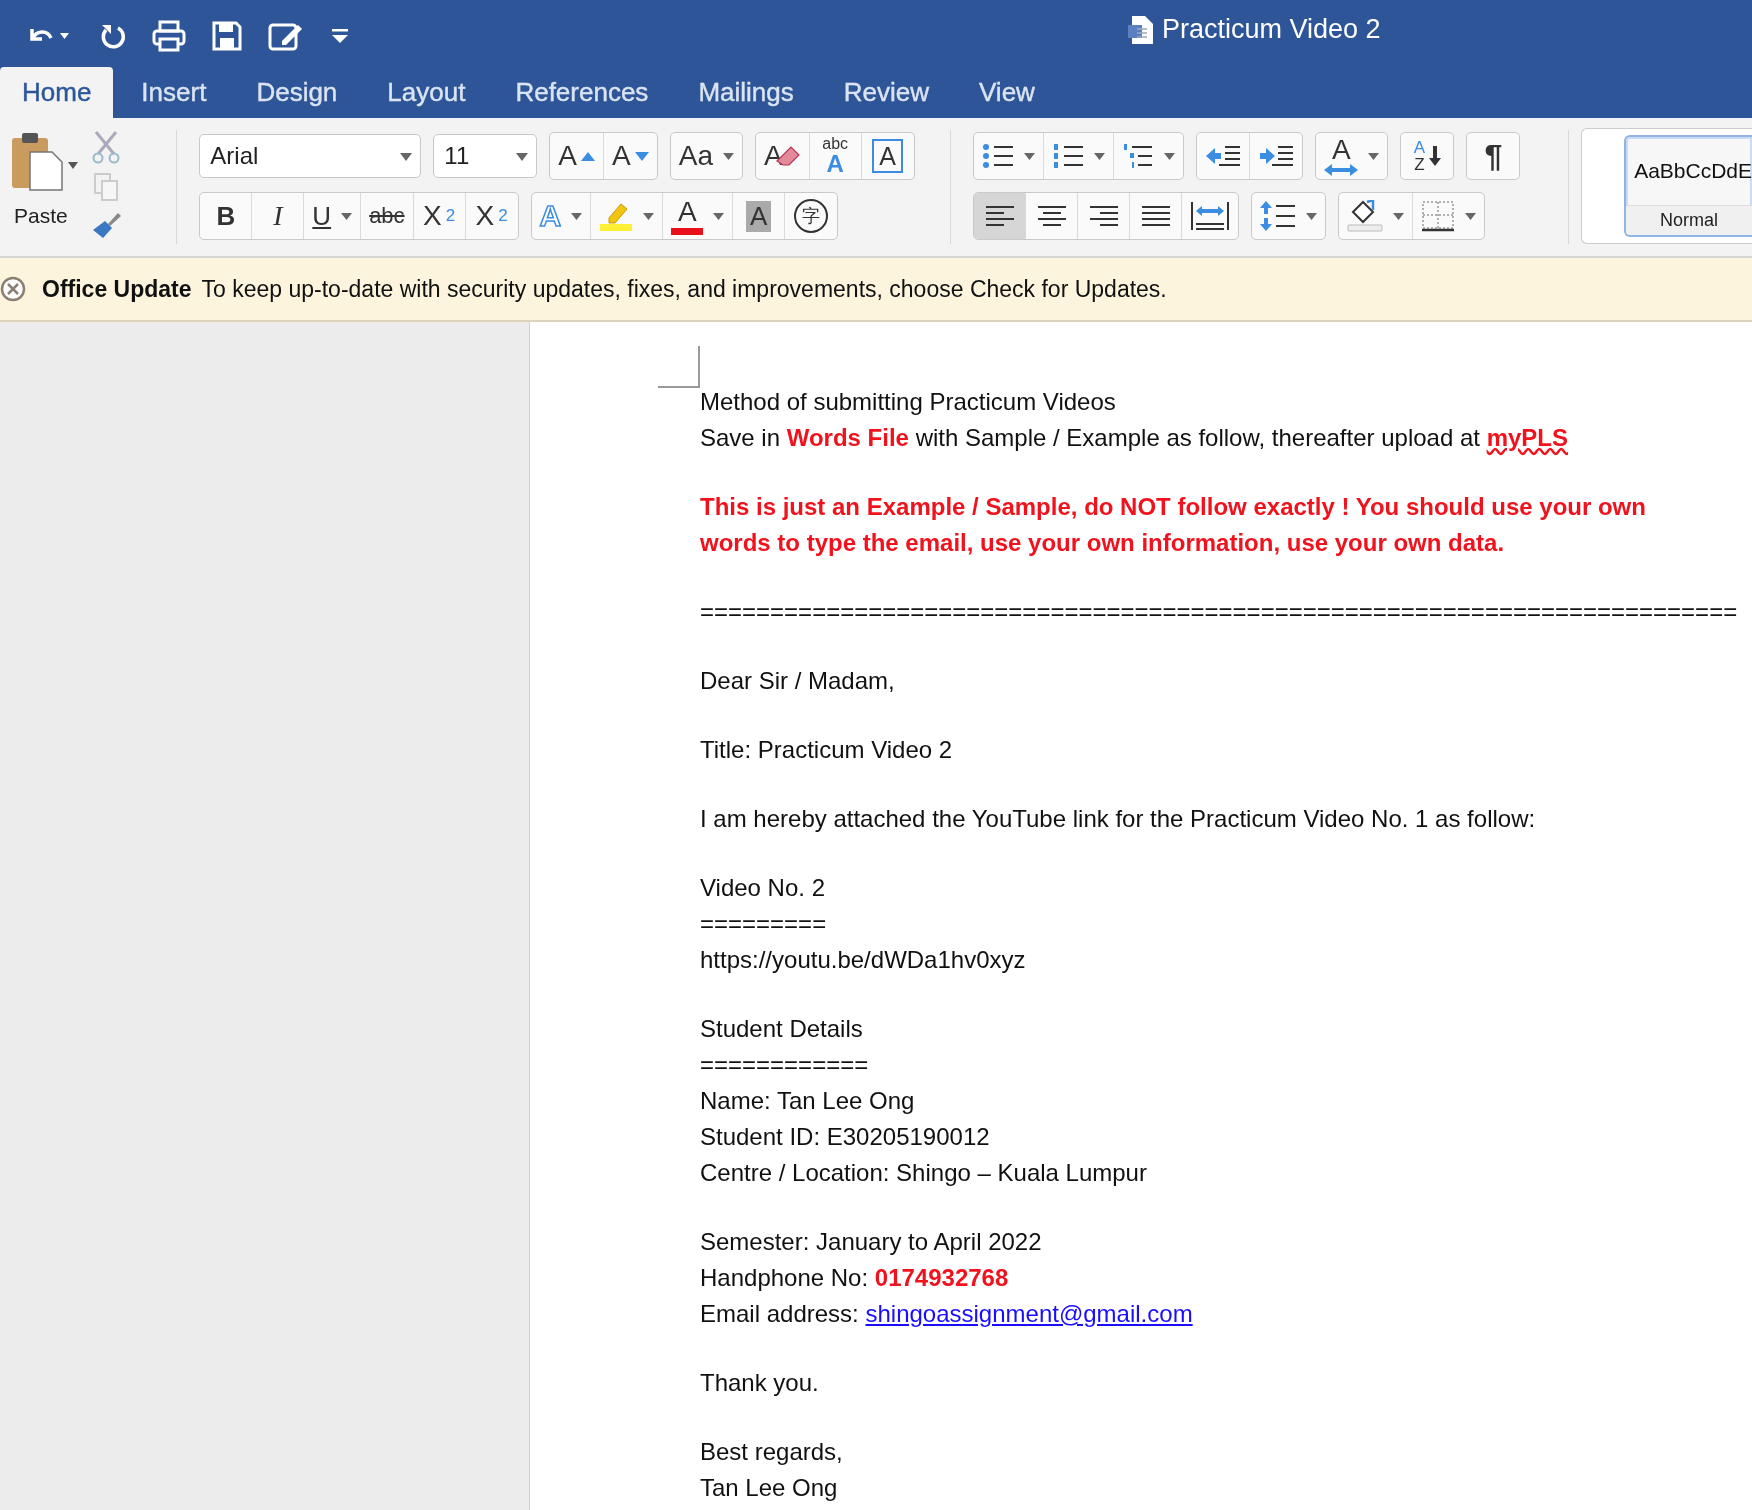  What do you see at coordinates (1029, 1313) in the screenshot?
I see `email-link: shingoassignment@gmail.com` at bounding box center [1029, 1313].